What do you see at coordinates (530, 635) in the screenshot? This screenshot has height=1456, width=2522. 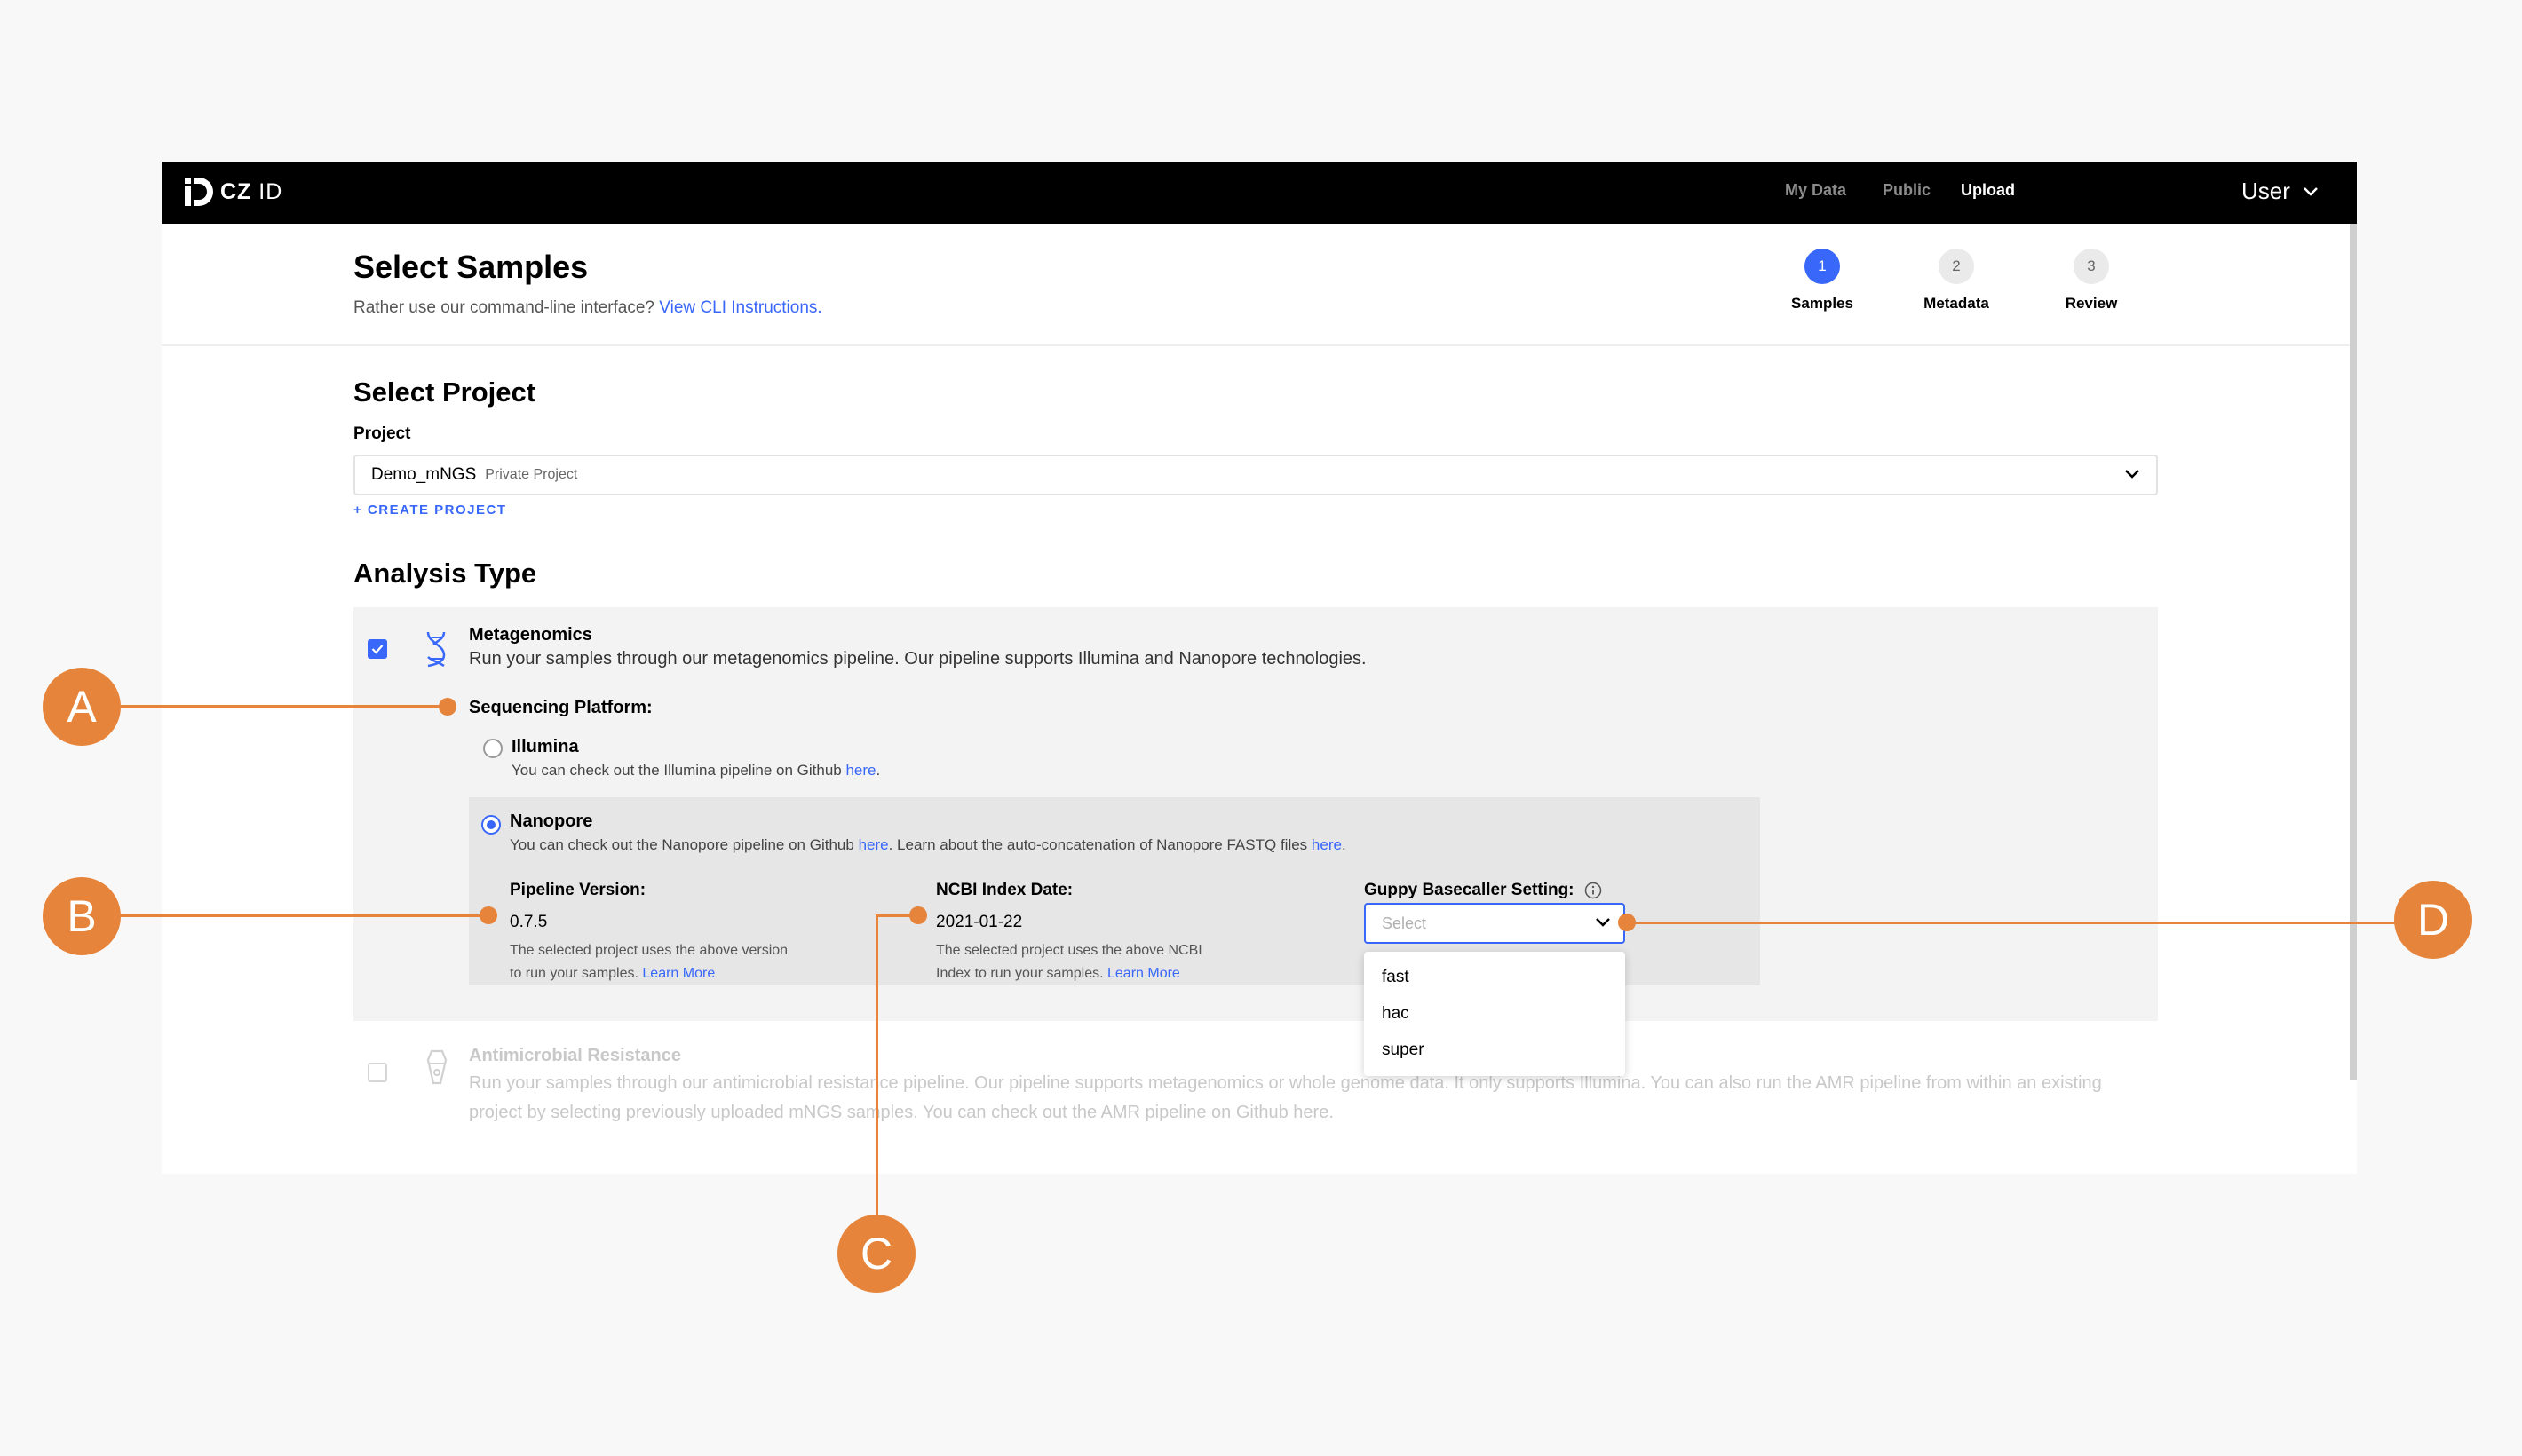 I see `metagenomics-title: Metagenomics` at bounding box center [530, 635].